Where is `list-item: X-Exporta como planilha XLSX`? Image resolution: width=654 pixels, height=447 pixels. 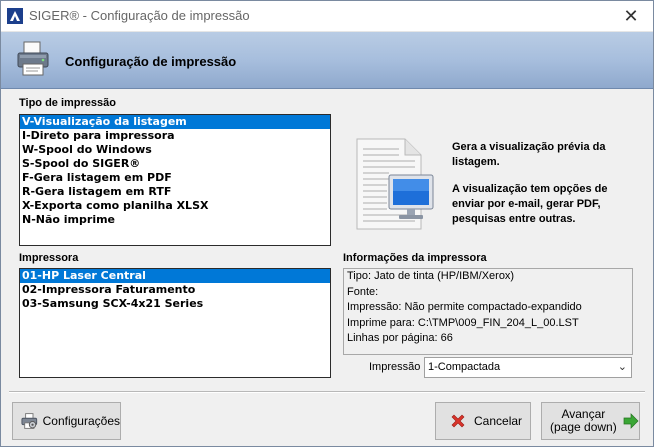
list-item: X-Exporta como planilha XLSX is located at coordinates (175, 206).